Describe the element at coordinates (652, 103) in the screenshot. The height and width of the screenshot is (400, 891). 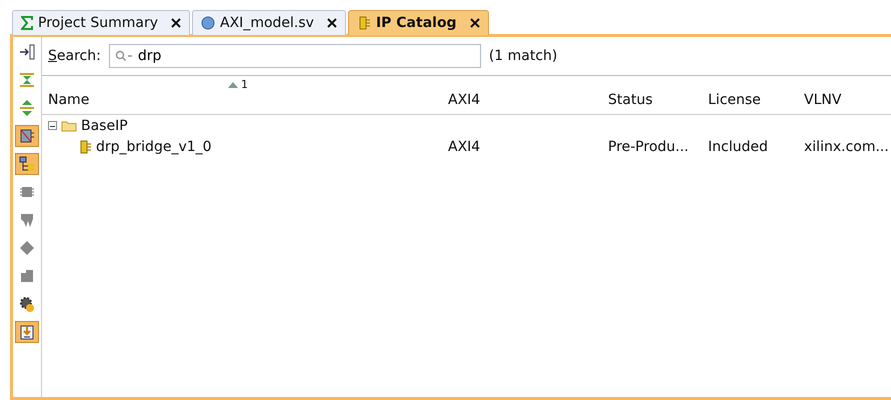
I see `column-header: Status` at that location.